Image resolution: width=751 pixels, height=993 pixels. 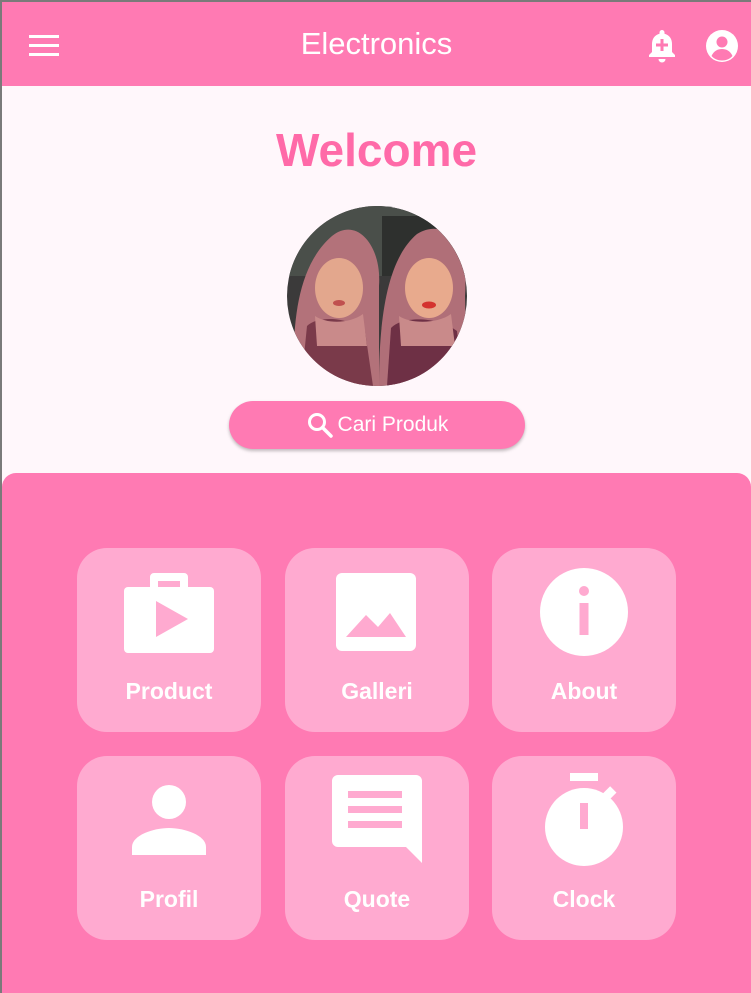 I want to click on tile-label: About, so click(x=584, y=691).